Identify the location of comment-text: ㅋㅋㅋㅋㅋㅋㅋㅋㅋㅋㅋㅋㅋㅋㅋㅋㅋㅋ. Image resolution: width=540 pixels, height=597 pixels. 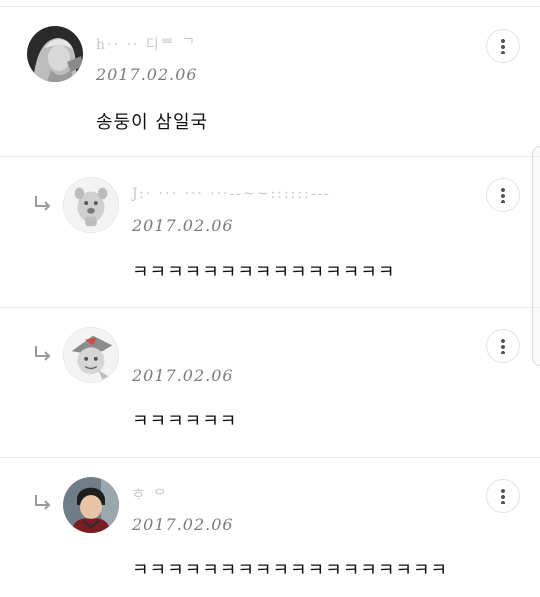
(290, 570).